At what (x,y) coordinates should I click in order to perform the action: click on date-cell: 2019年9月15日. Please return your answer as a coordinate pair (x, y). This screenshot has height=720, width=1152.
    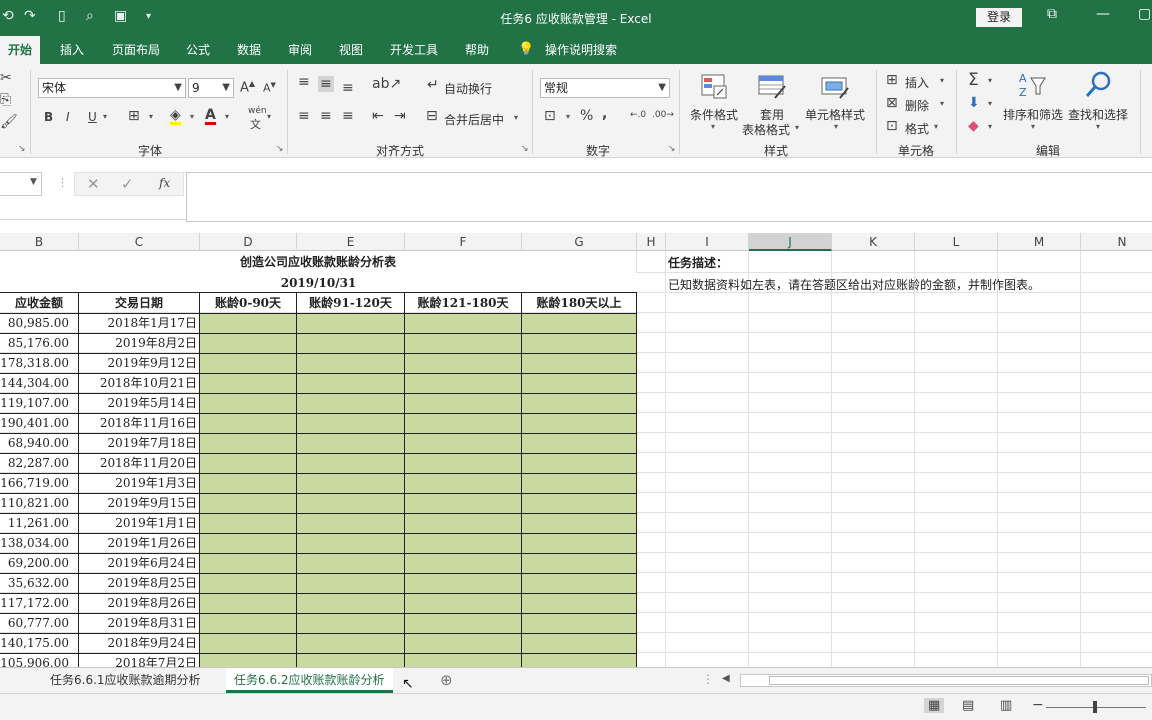
    Looking at the image, I should click on (139, 504).